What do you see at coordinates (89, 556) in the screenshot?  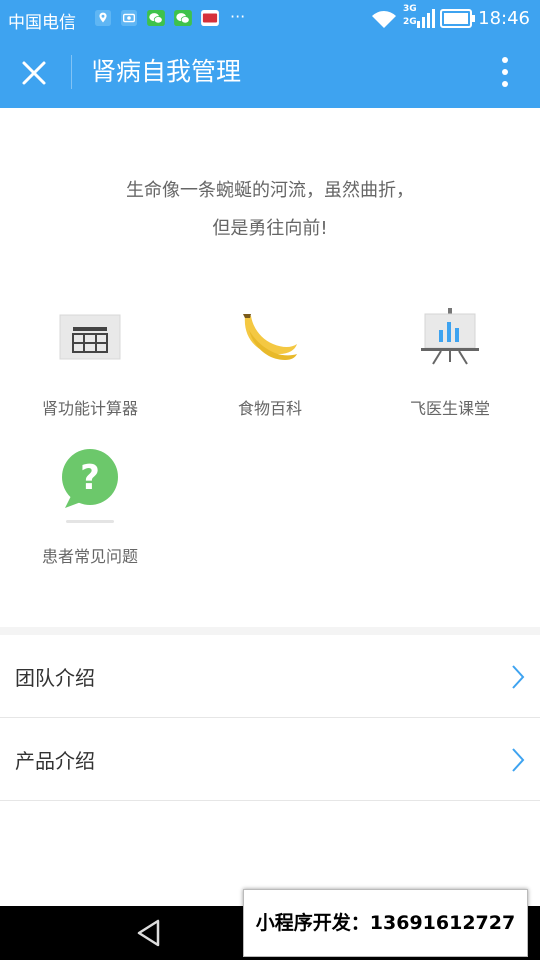 I see `grid-item-label: 患者常见问题` at bounding box center [89, 556].